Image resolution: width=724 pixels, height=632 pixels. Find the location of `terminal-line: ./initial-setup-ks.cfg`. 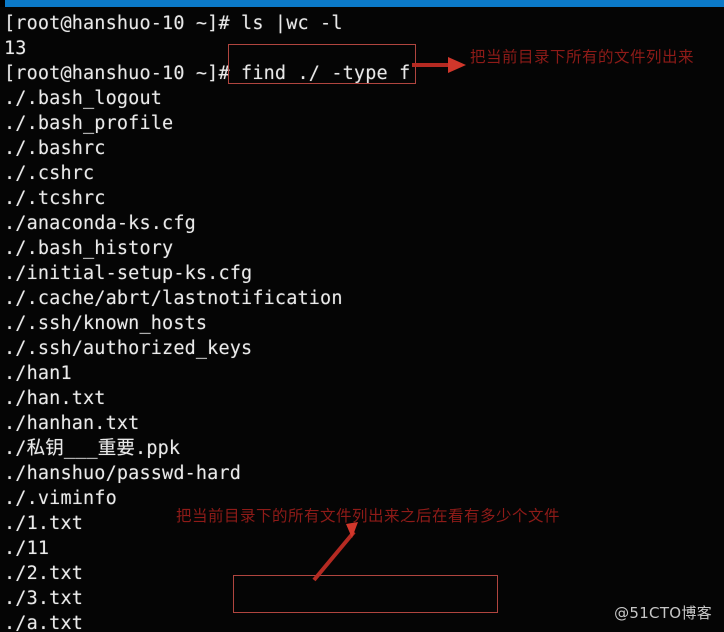

terminal-line: ./initial-setup-ks.cfg is located at coordinates (128, 273).